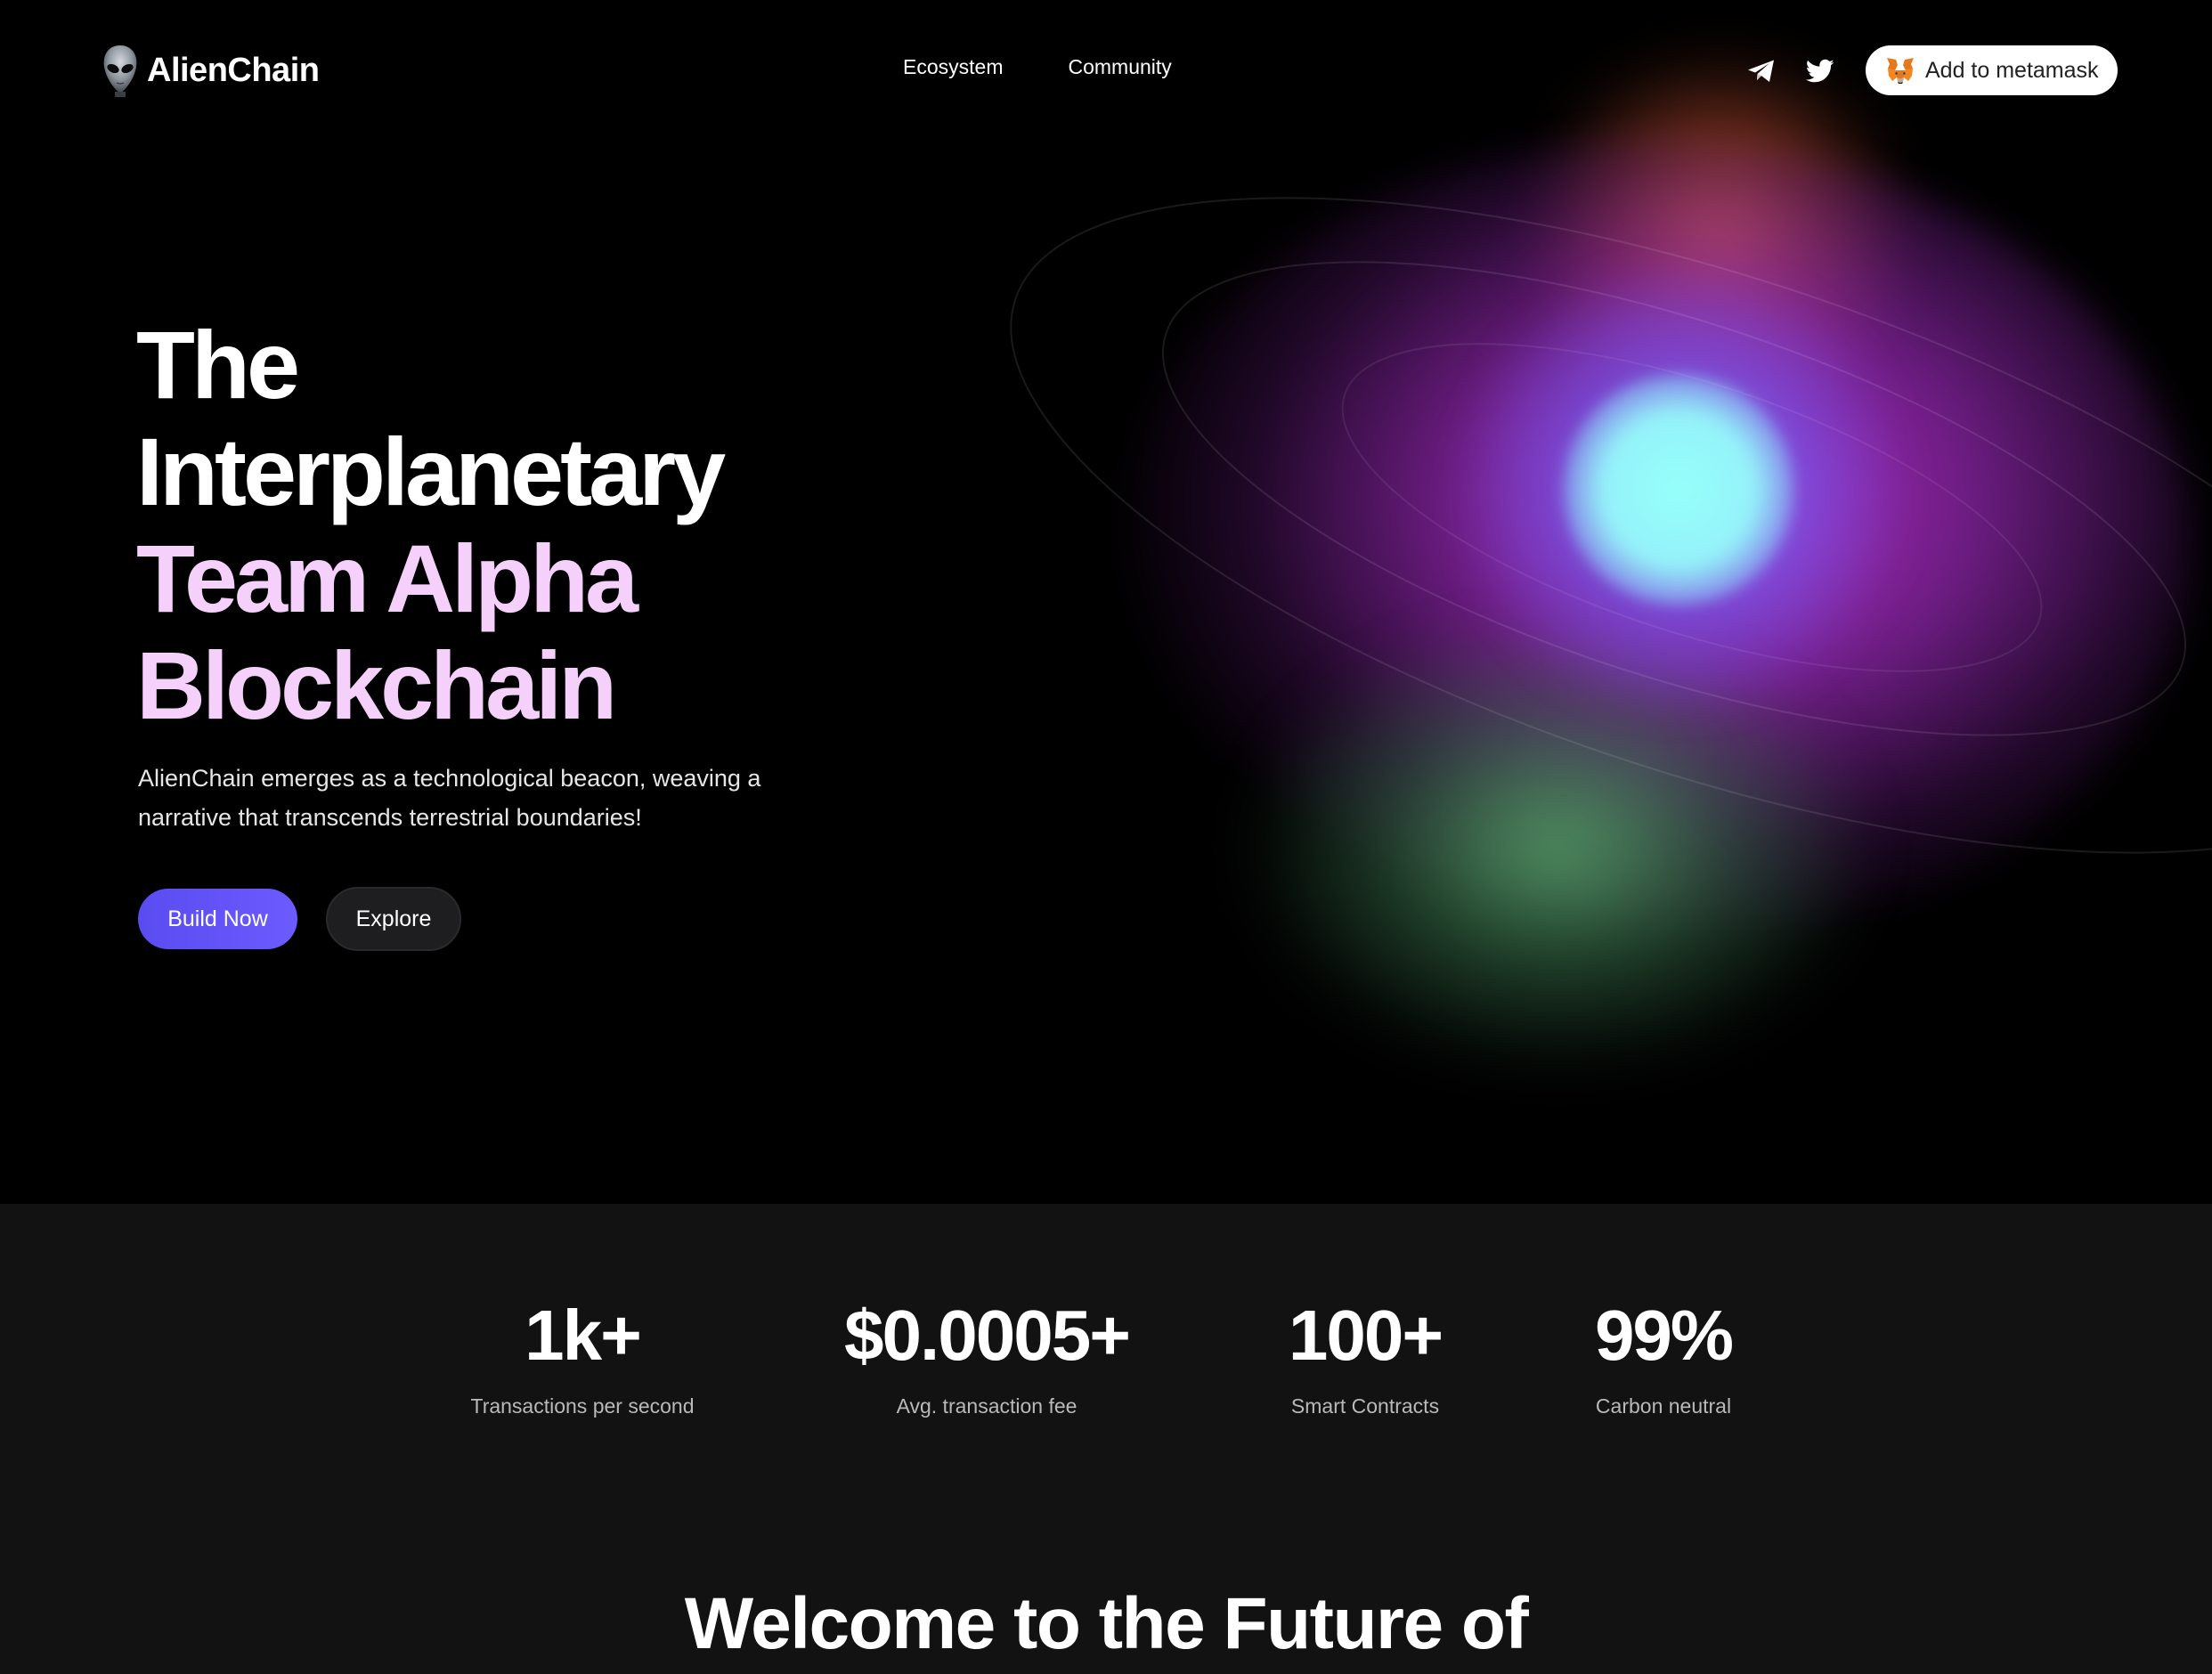  Describe the element at coordinates (1558, 846) in the screenshot. I see `orb-glow-green` at that location.